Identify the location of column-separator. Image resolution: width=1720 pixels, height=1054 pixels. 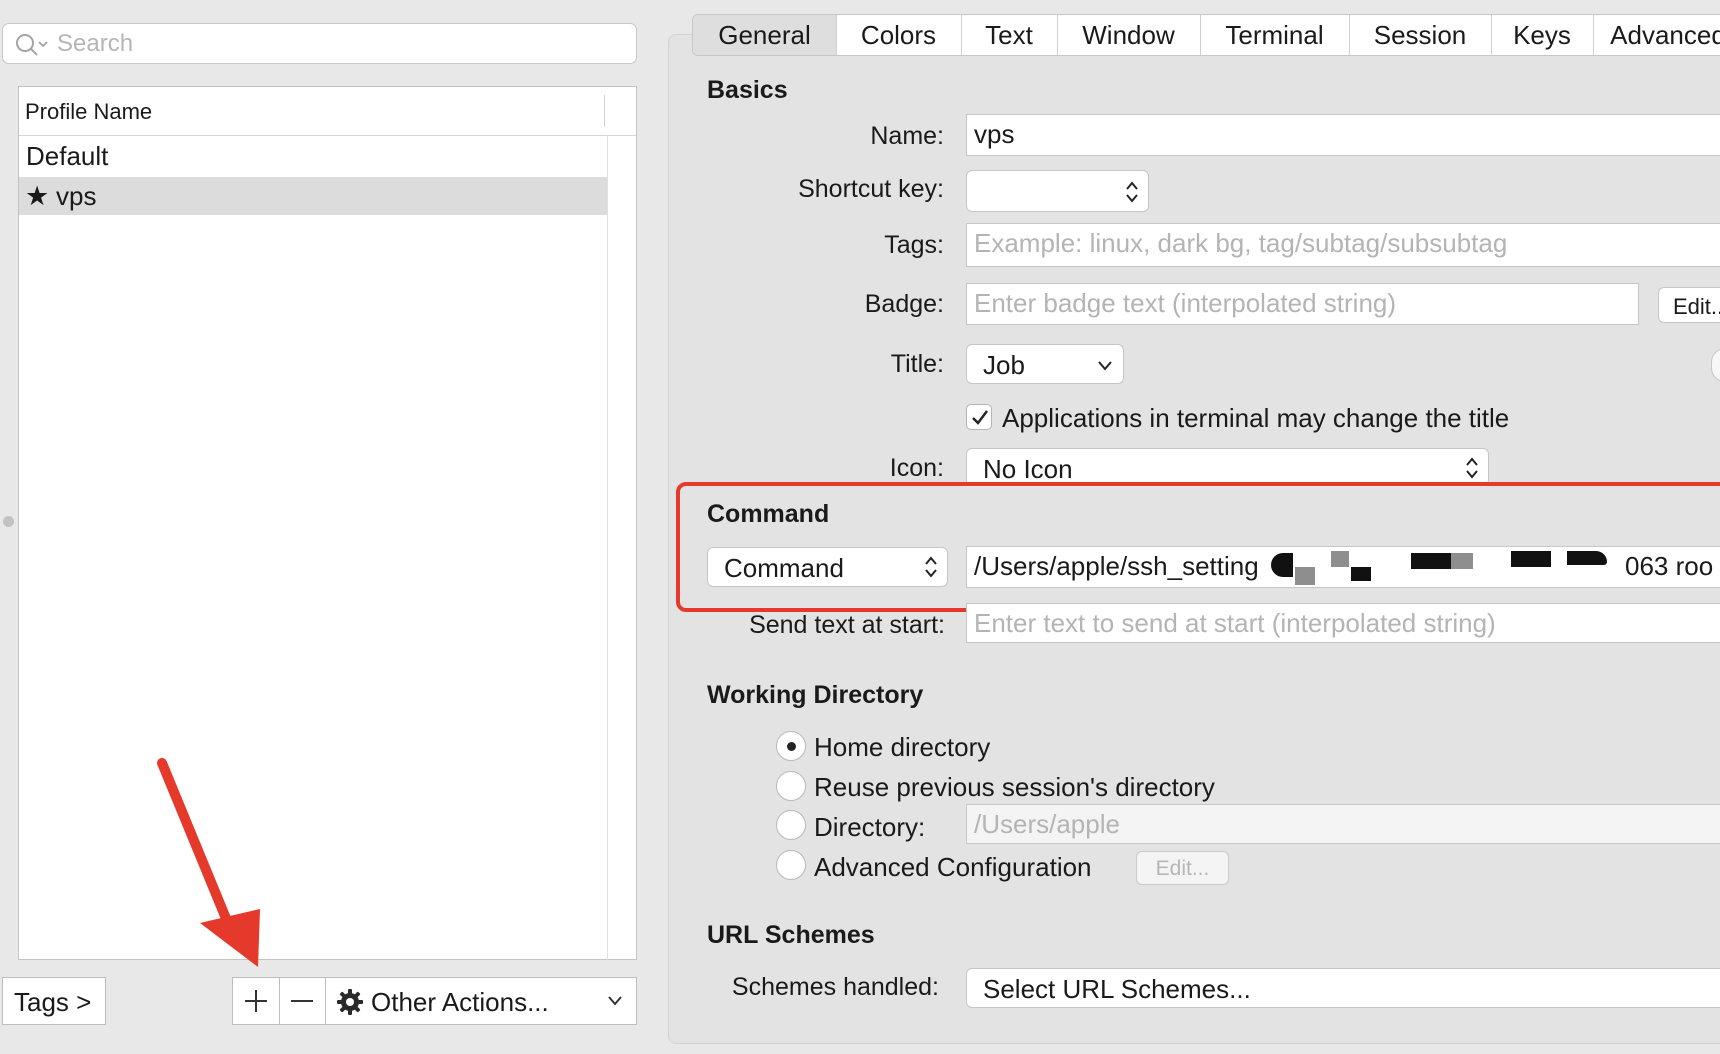
(604, 111).